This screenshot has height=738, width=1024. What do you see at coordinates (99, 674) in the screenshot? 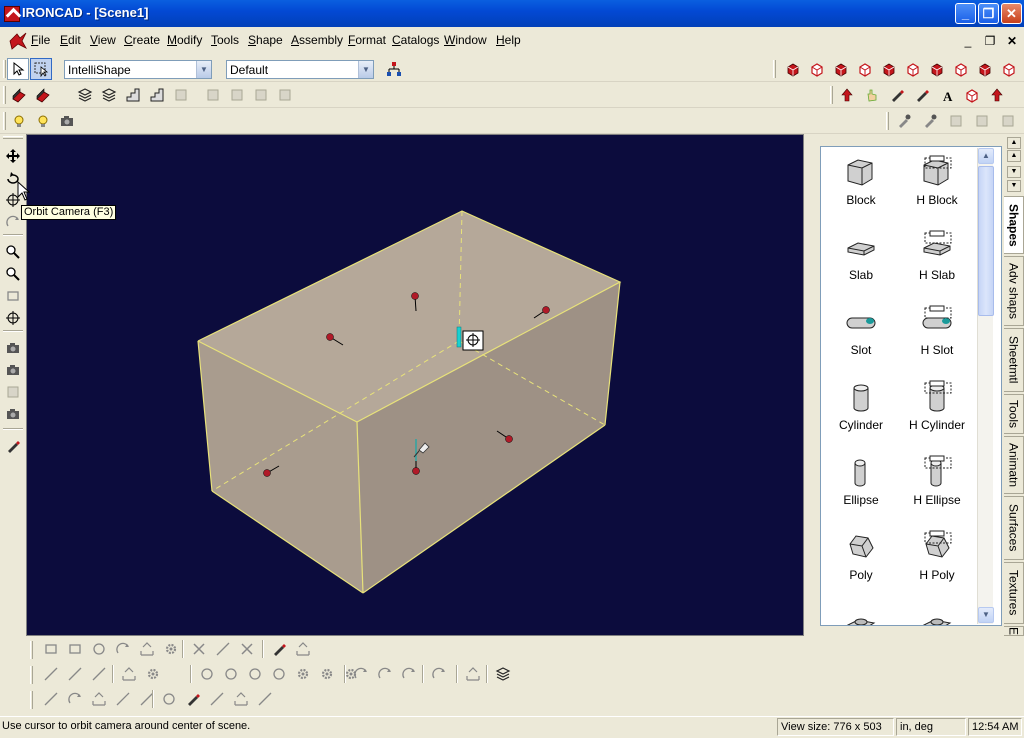
I see `sketch-tool-1-0-2-button` at bounding box center [99, 674].